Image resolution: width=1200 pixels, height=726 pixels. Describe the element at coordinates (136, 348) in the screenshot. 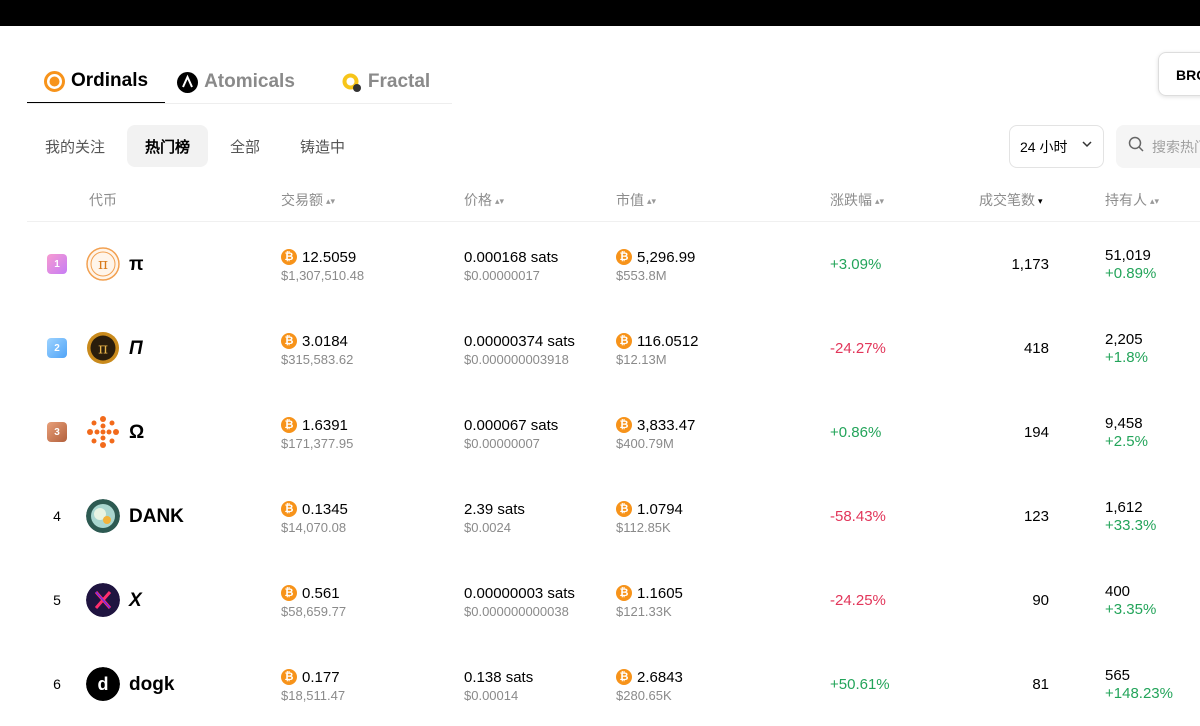

I see `token-name: Π` at that location.